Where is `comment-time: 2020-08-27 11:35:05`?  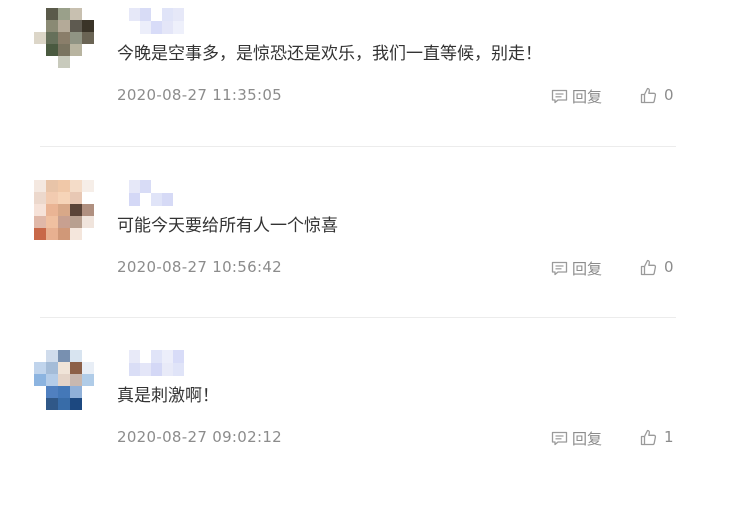 comment-time: 2020-08-27 11:35:05 is located at coordinates (200, 95).